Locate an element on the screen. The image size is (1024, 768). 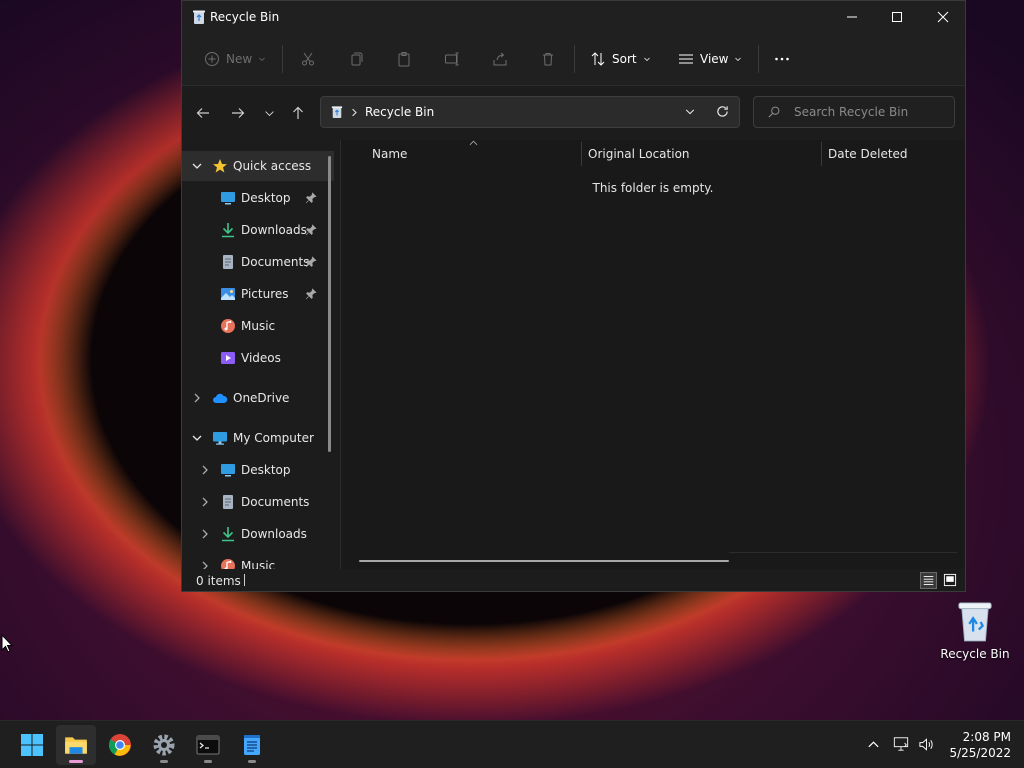
nav-label: Documents is located at coordinates (275, 262).